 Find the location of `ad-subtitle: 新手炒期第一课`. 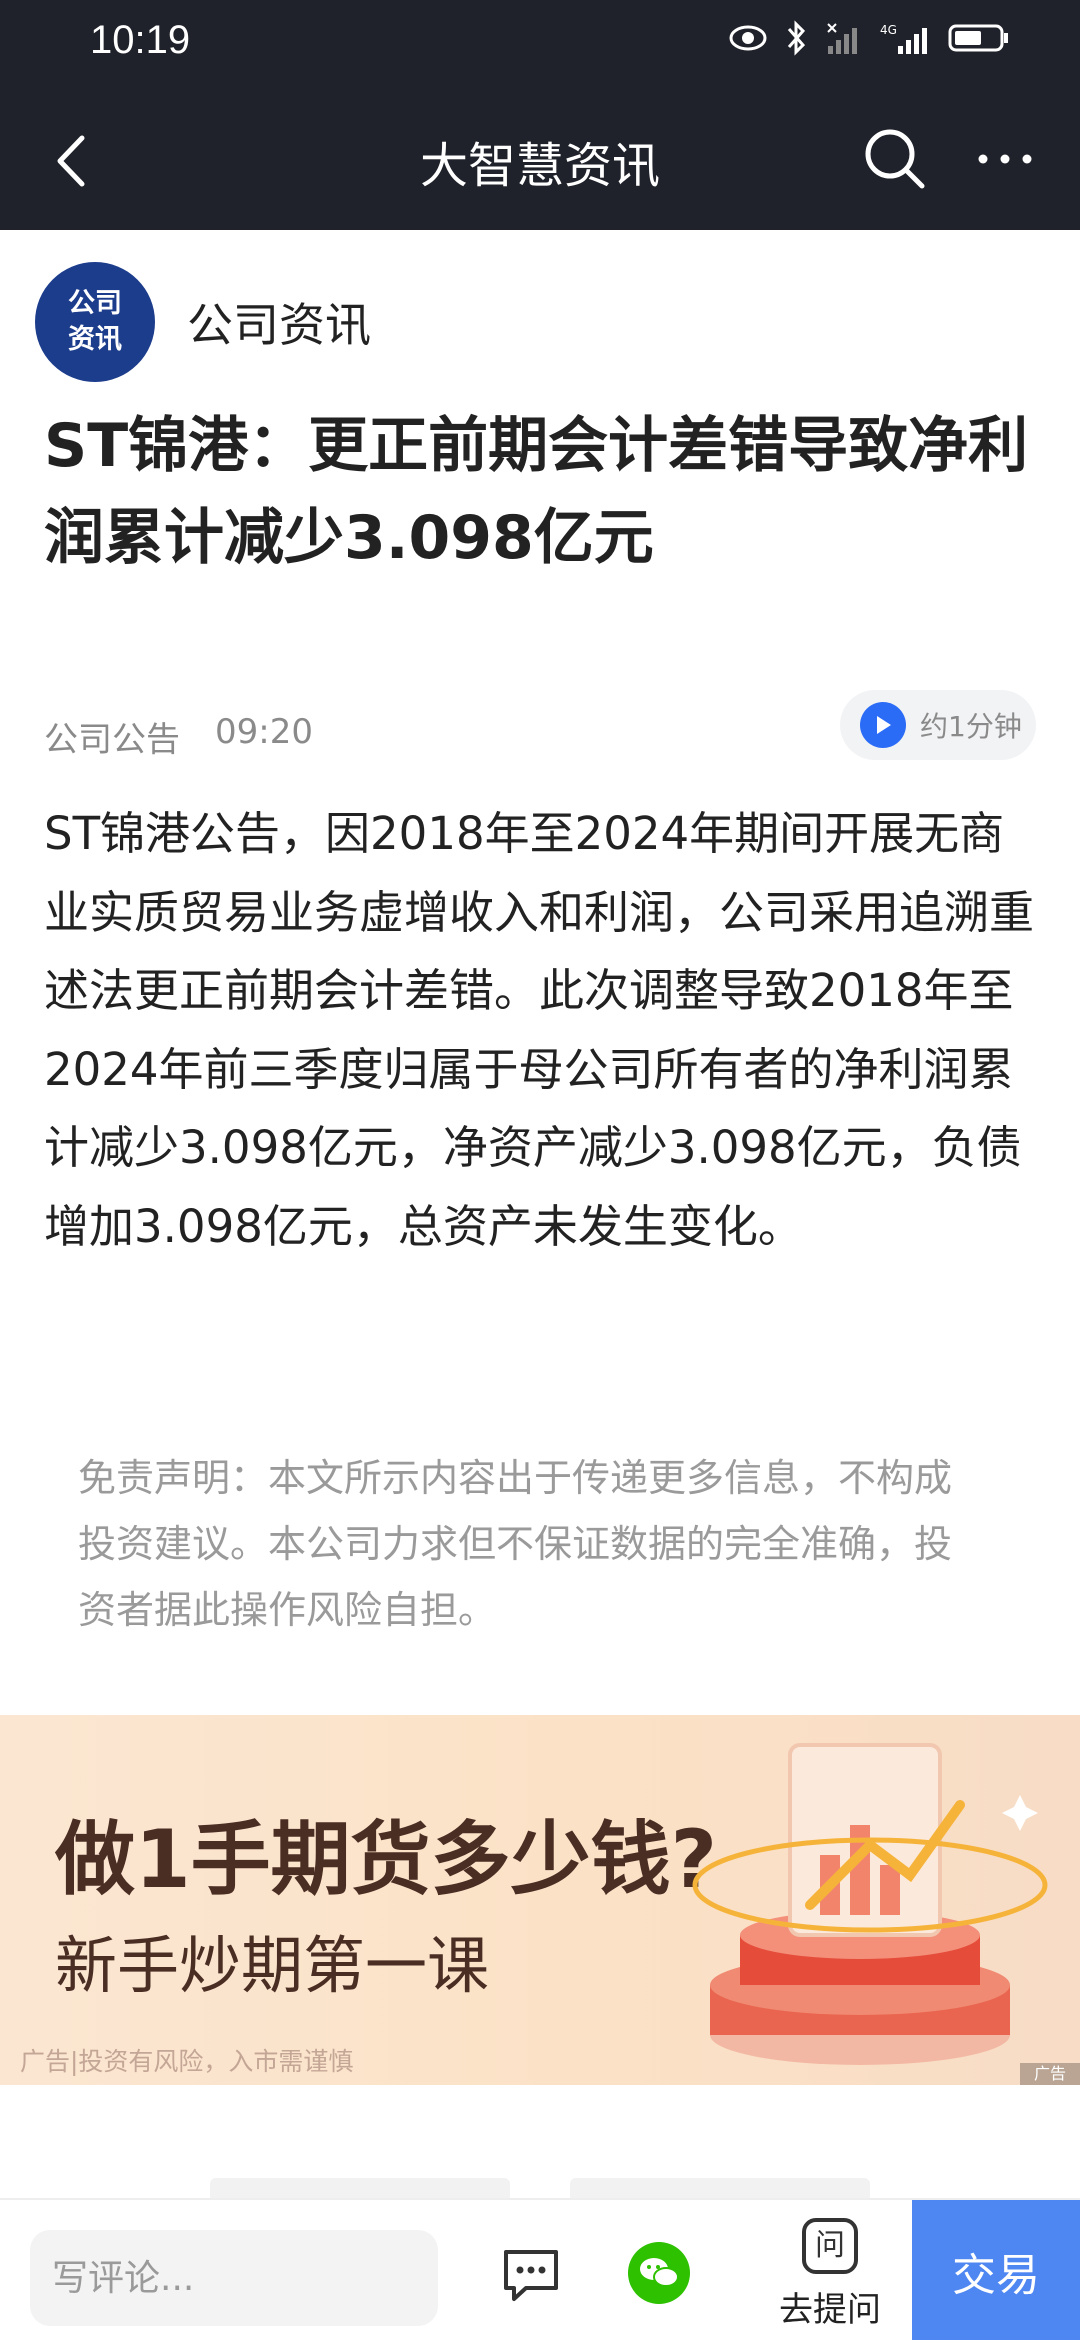

ad-subtitle: 新手炒期第一课 is located at coordinates (272, 1965).